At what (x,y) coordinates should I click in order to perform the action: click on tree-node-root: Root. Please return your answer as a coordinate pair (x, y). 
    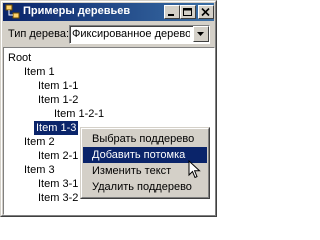
    Looking at the image, I should click on (19, 58).